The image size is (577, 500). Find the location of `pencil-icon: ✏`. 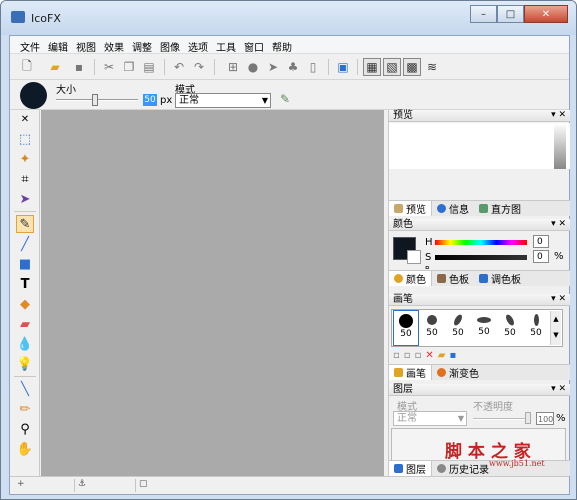

pencil-icon: ✏ is located at coordinates (25, 409).